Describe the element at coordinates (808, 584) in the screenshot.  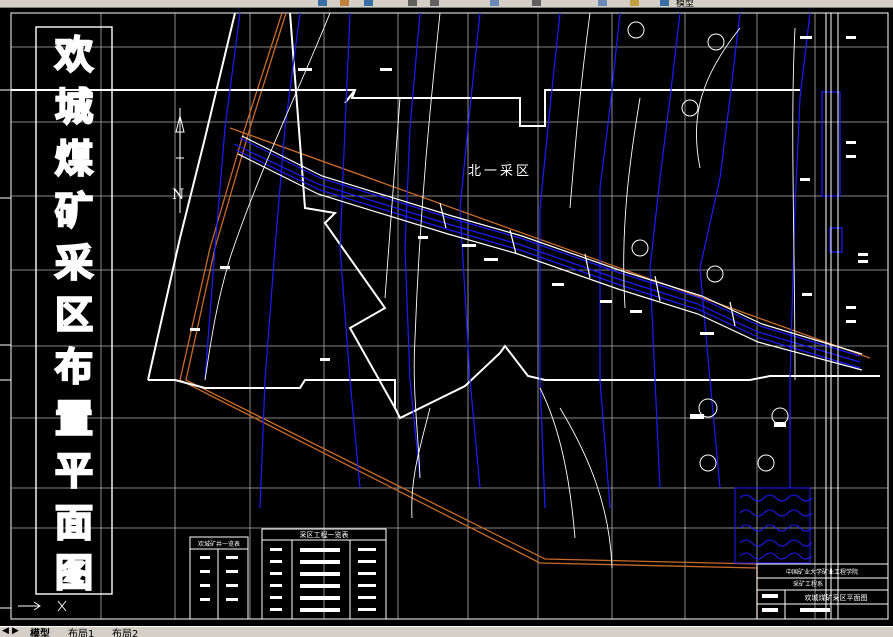
I see `titleblock-dept: 采矿工程系` at that location.